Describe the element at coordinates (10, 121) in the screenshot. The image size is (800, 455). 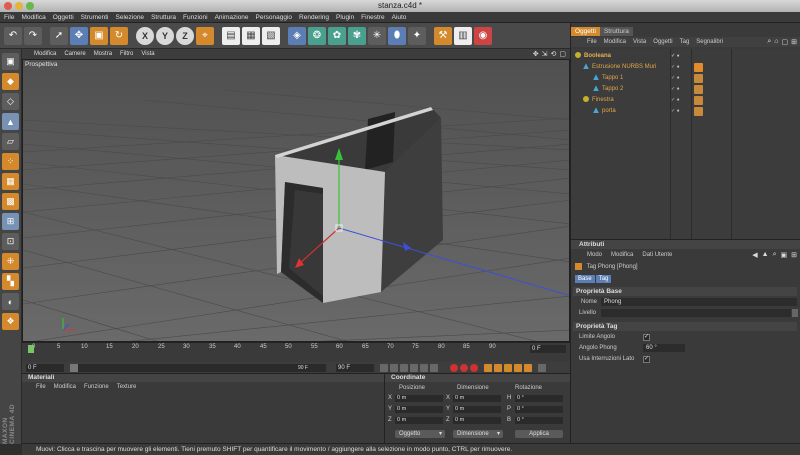
I see `texture-mode-icon: ▲` at that location.